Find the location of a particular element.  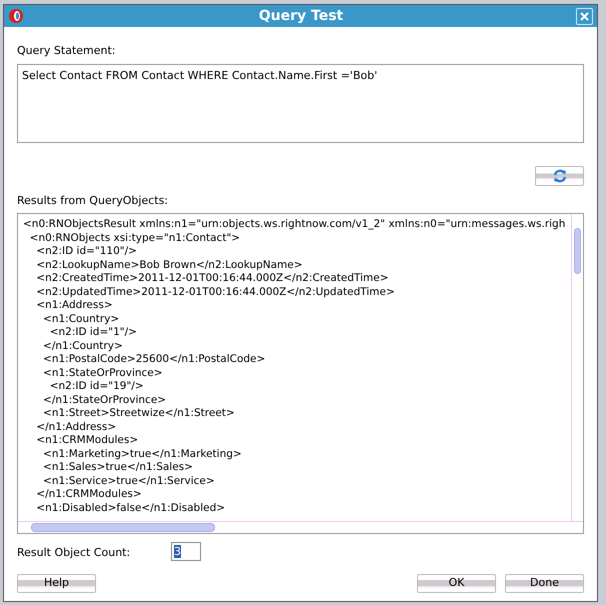

xml-line: <n1:Country> is located at coordinates (81, 319).